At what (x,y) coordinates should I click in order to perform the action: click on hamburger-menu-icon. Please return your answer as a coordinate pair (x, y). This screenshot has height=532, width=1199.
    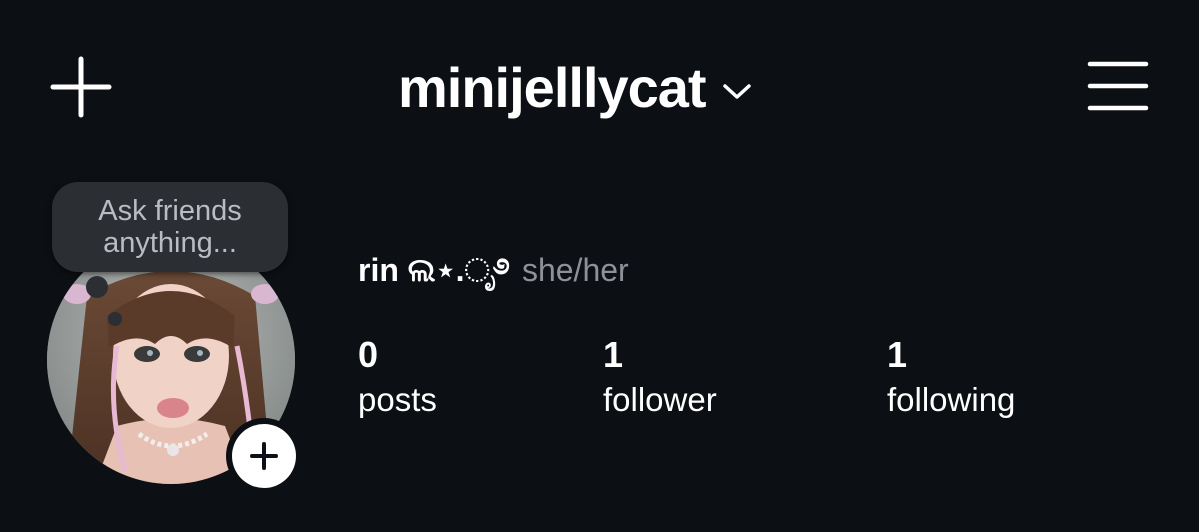
    Looking at the image, I should click on (1118, 86).